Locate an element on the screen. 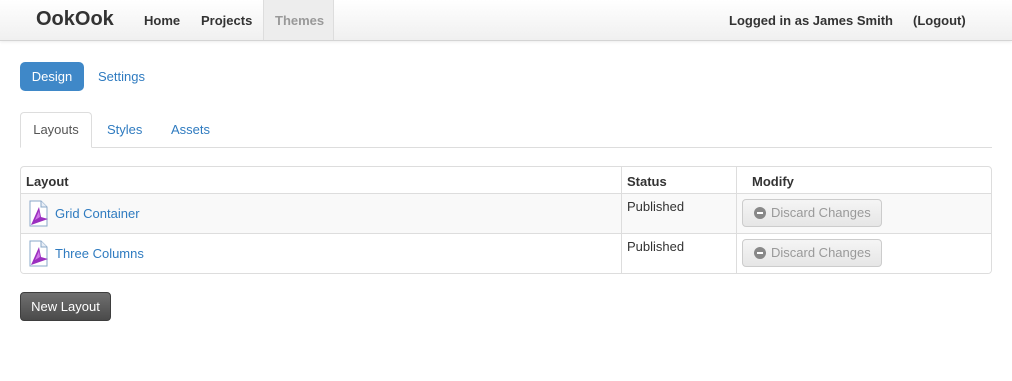  header-layout: Layout is located at coordinates (47, 181).